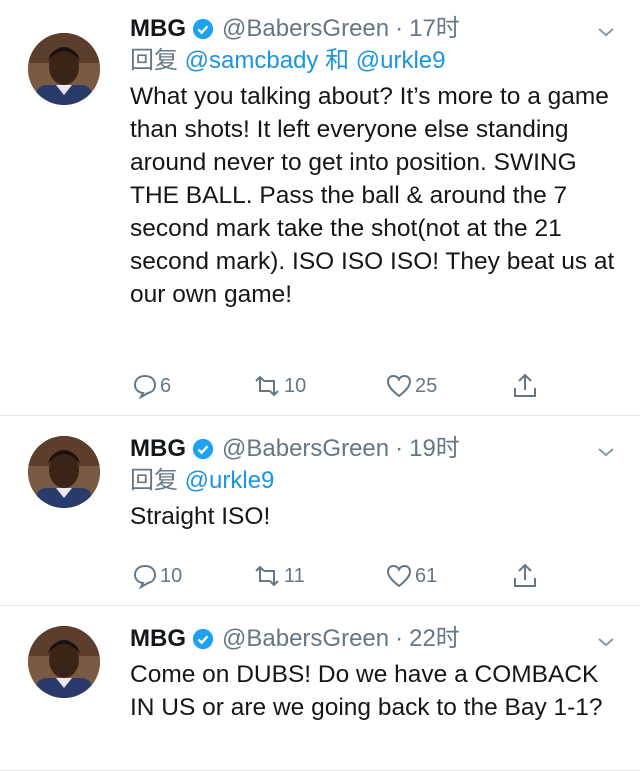  Describe the element at coordinates (192, 576) in the screenshot. I see `reply-button: 10` at that location.